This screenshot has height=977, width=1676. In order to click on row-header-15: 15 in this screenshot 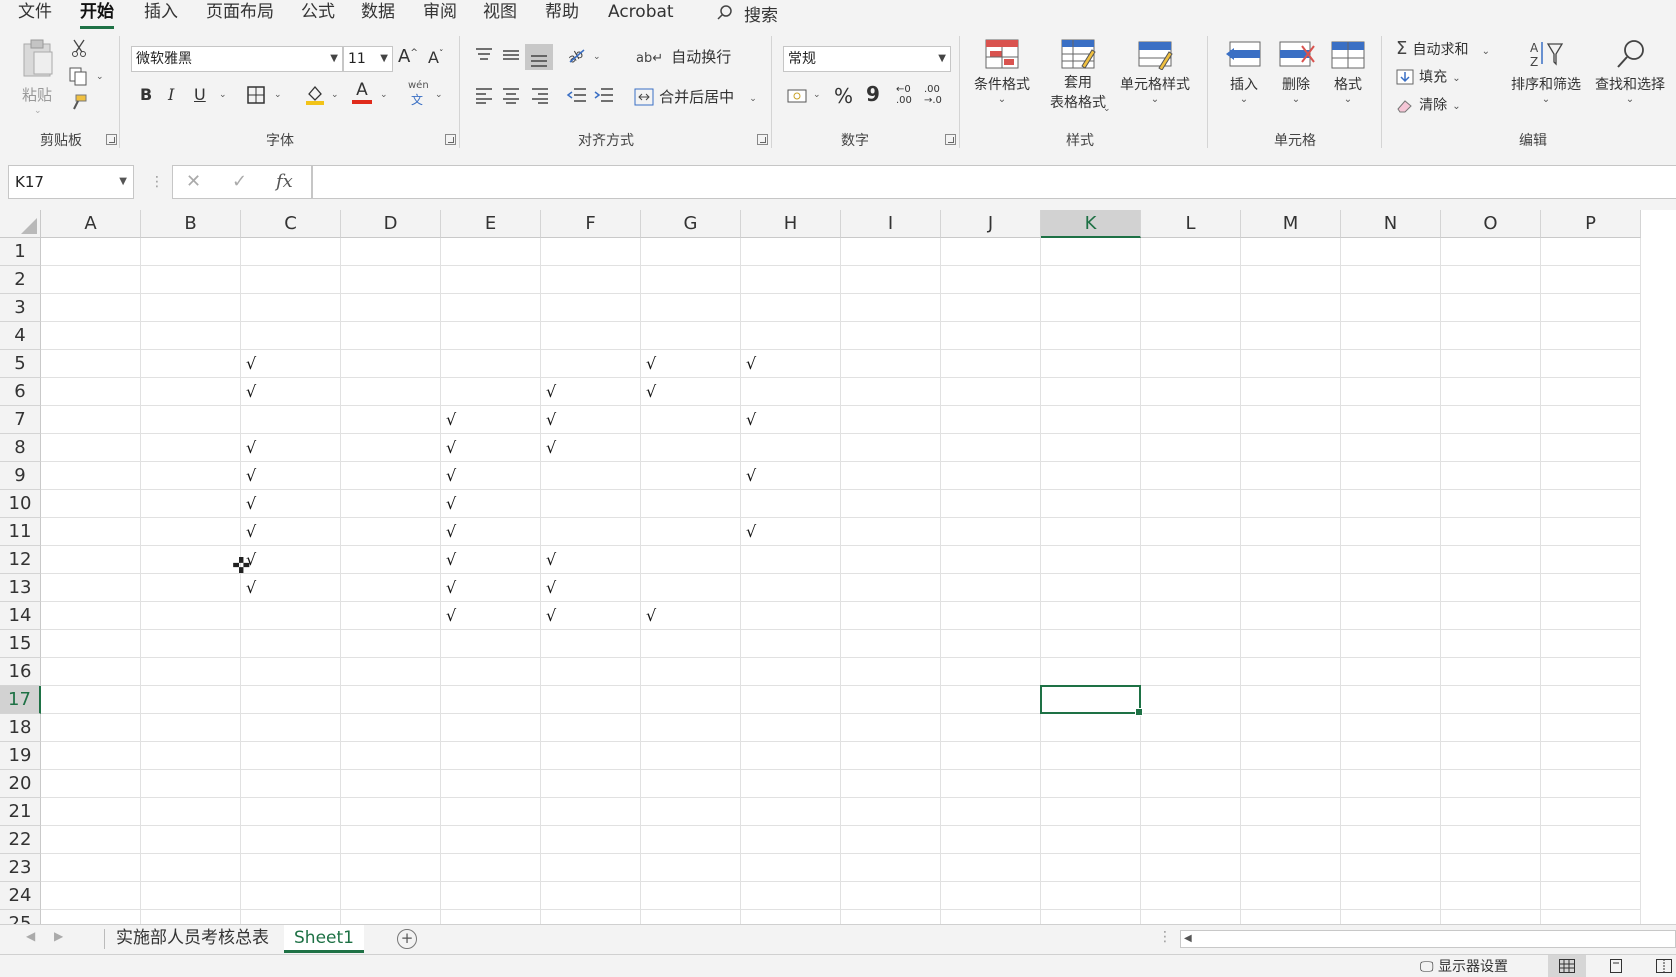, I will do `click(20, 644)`.